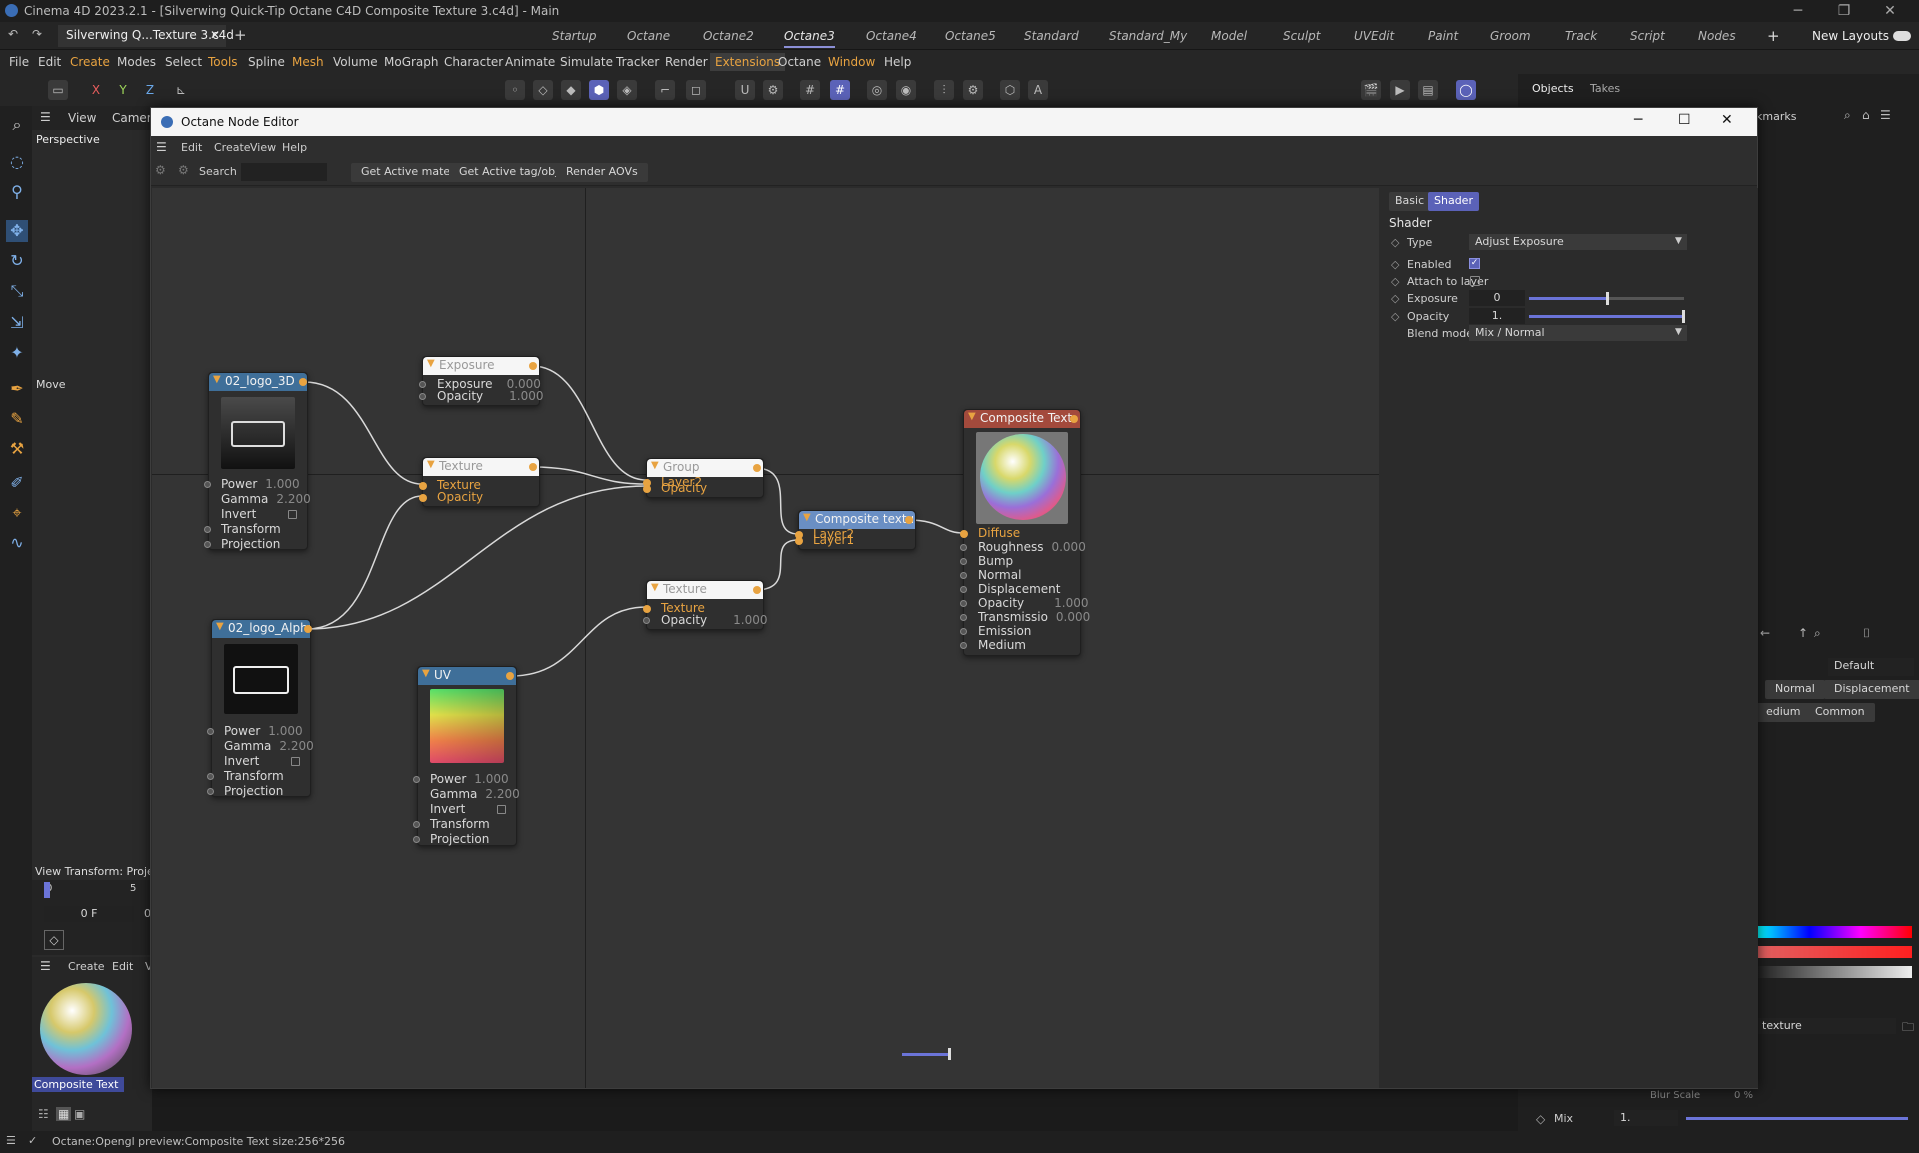 This screenshot has height=1153, width=1919. What do you see at coordinates (1797, 1118) in the screenshot?
I see `mix-slider` at bounding box center [1797, 1118].